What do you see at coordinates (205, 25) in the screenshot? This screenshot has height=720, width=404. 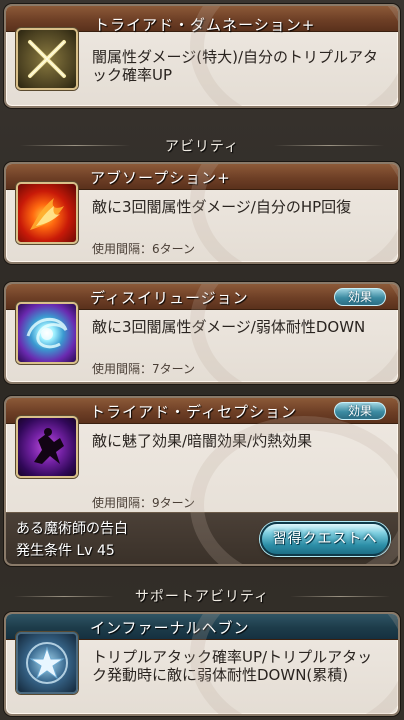 I see `card-title: トライアド・ダムネーション+` at bounding box center [205, 25].